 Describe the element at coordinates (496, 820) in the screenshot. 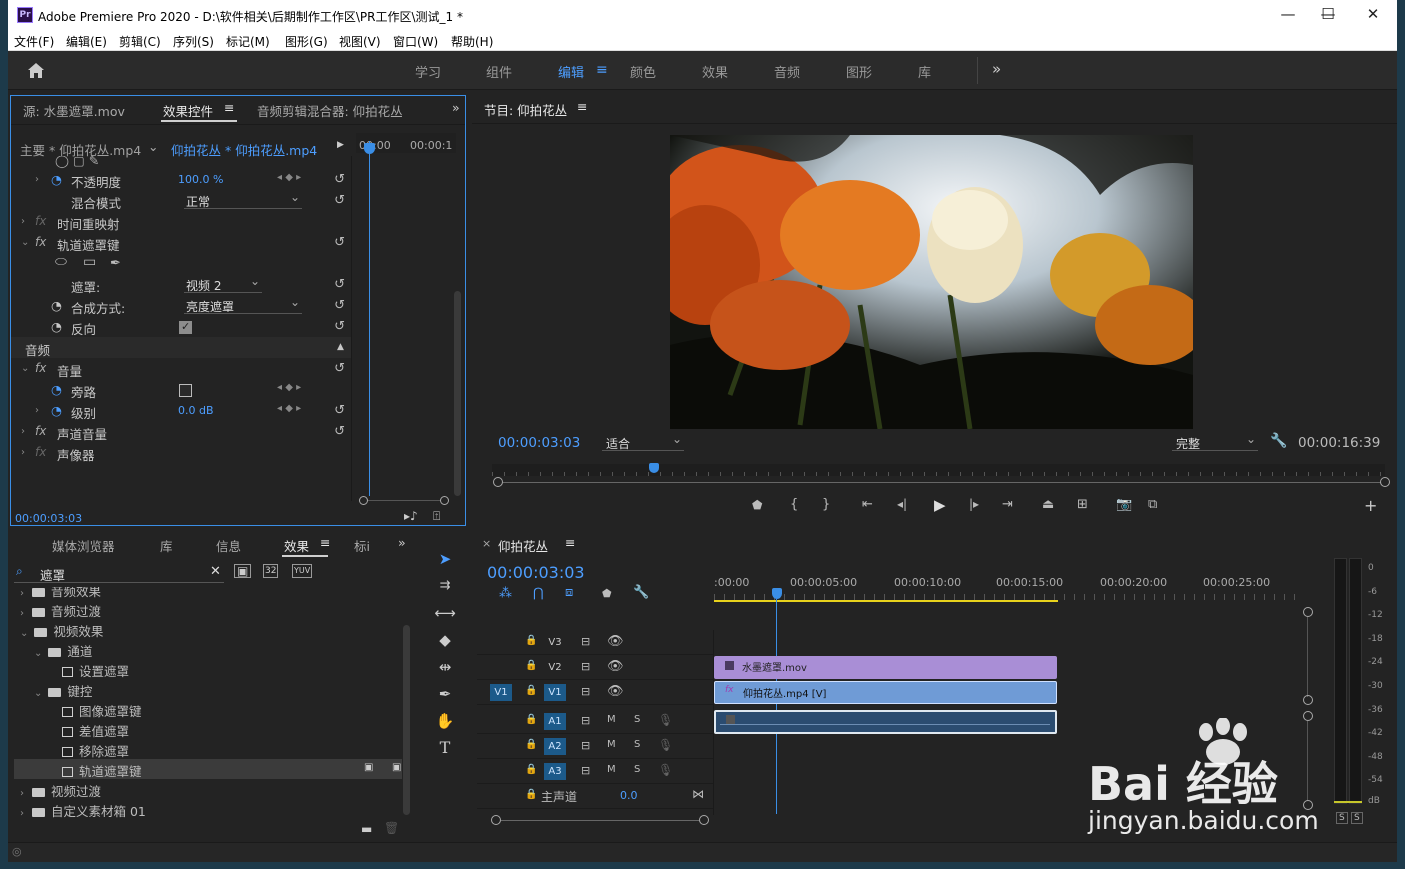

I see `hscroll-start` at that location.